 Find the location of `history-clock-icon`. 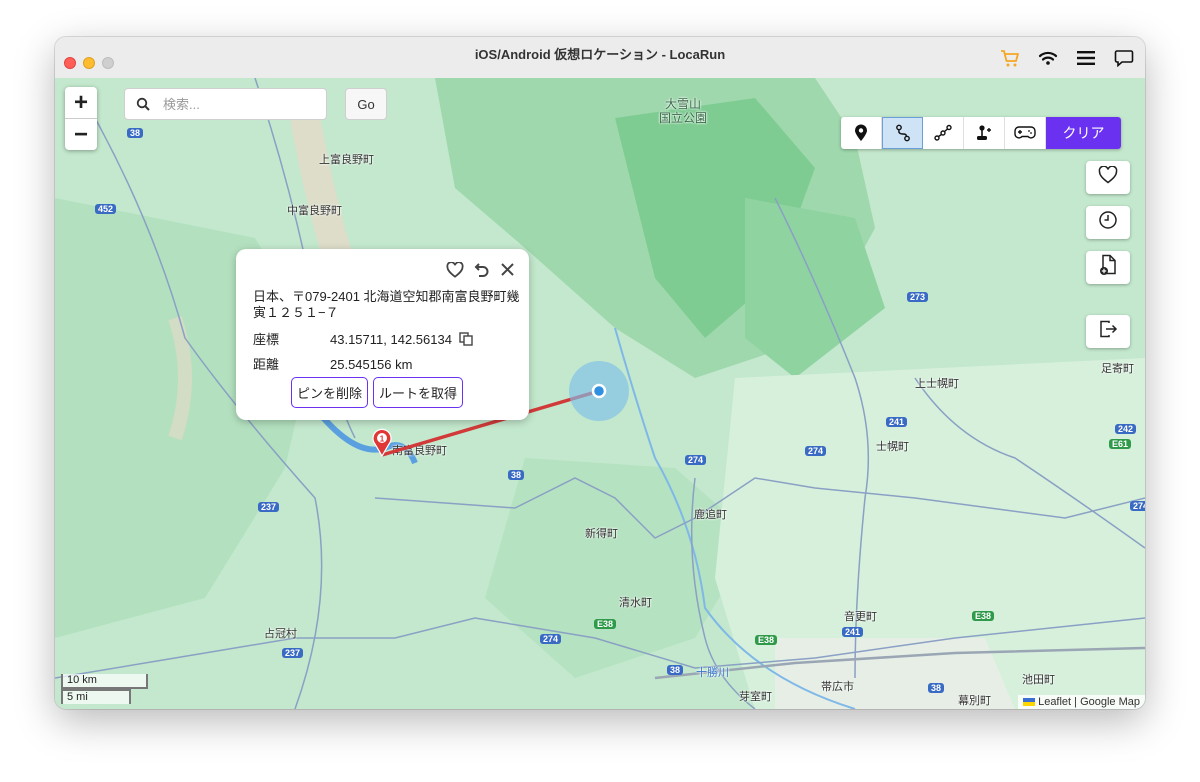

history-clock-icon is located at coordinates (1108, 222).